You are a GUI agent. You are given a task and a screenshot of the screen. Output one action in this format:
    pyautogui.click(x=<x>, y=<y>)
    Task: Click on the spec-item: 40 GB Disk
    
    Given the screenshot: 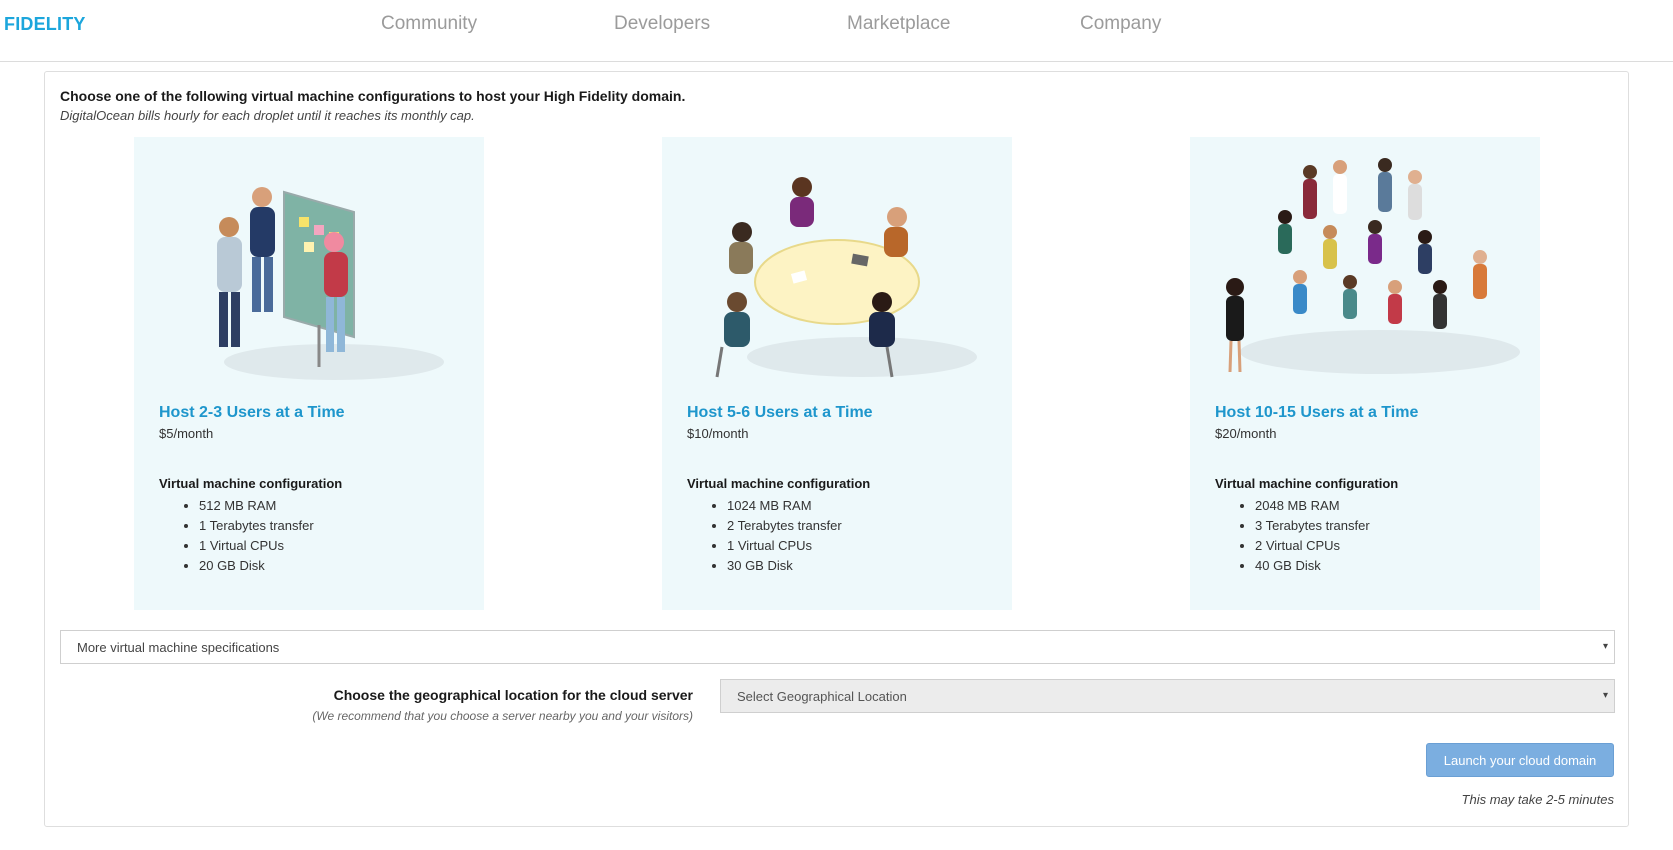 What is the action you would take?
    pyautogui.click(x=1312, y=566)
    